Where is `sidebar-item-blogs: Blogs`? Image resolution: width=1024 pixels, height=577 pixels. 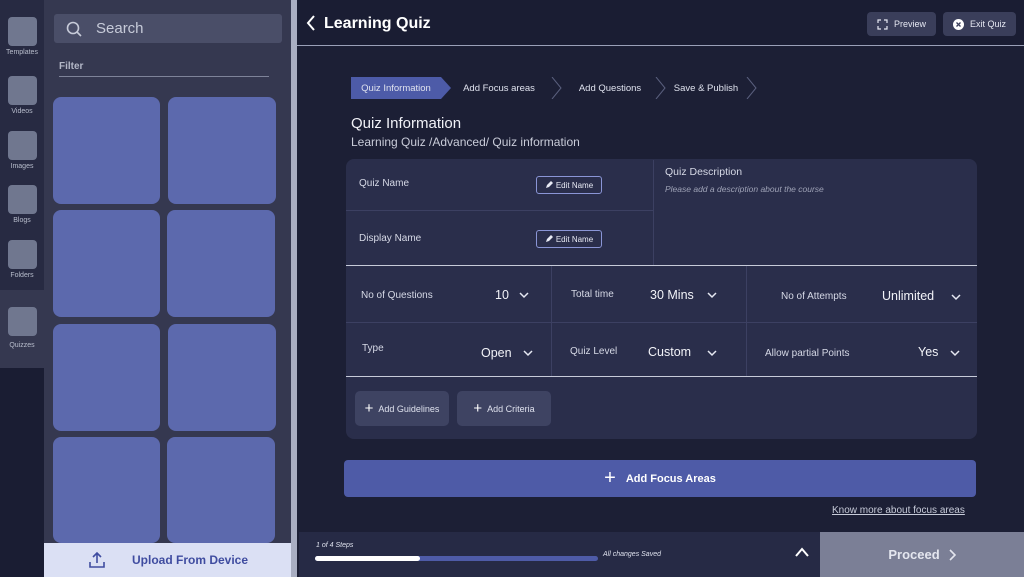 sidebar-item-blogs: Blogs is located at coordinates (22, 204).